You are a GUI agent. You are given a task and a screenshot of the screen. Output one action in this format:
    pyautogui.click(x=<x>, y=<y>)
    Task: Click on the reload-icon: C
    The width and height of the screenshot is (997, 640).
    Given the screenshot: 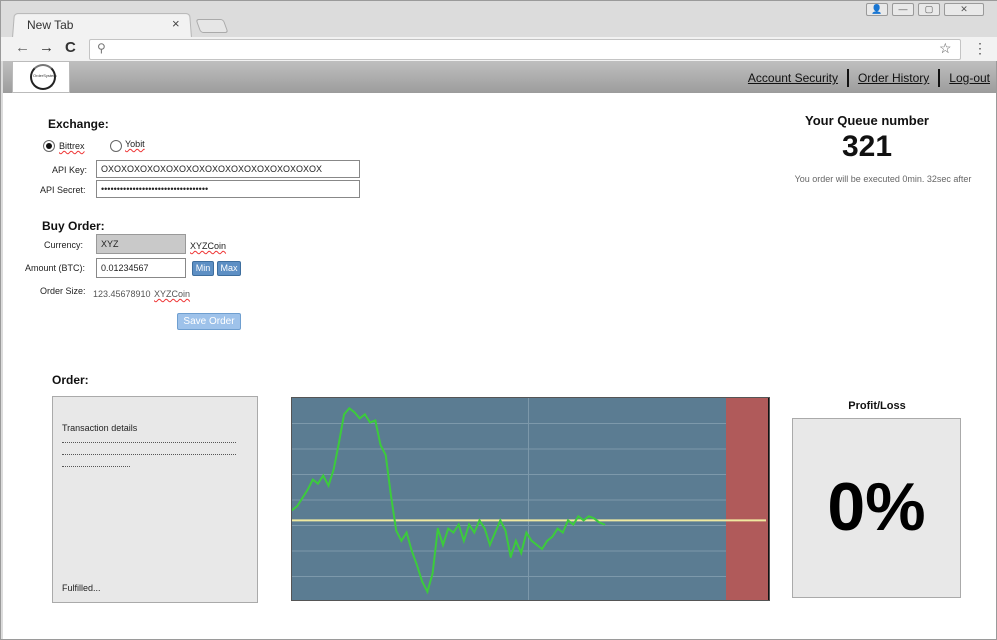 What is the action you would take?
    pyautogui.click(x=70, y=47)
    